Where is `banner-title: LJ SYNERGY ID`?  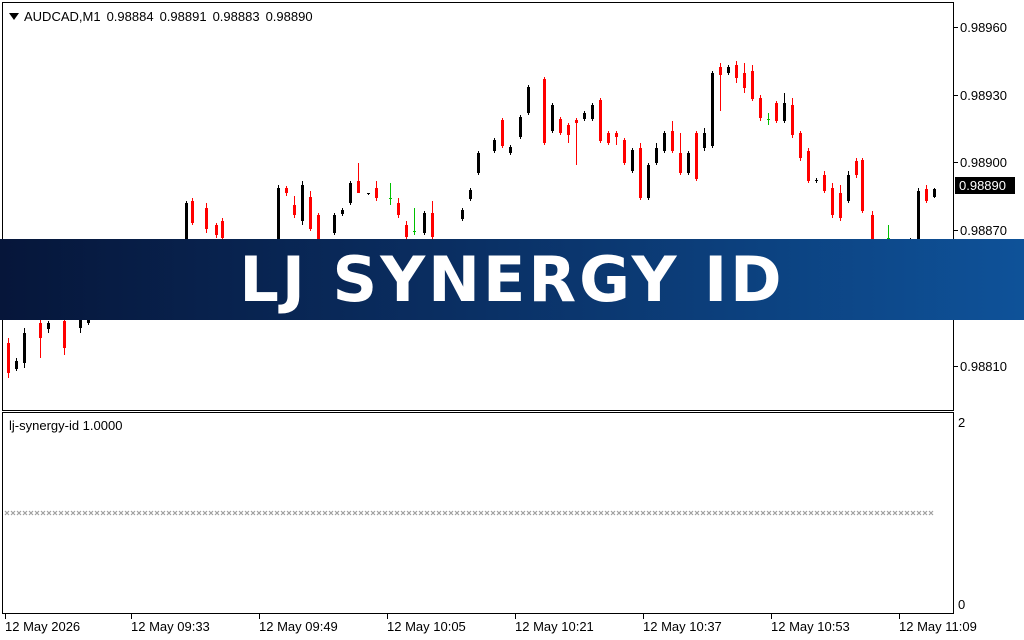 banner-title: LJ SYNERGY ID is located at coordinates (512, 279).